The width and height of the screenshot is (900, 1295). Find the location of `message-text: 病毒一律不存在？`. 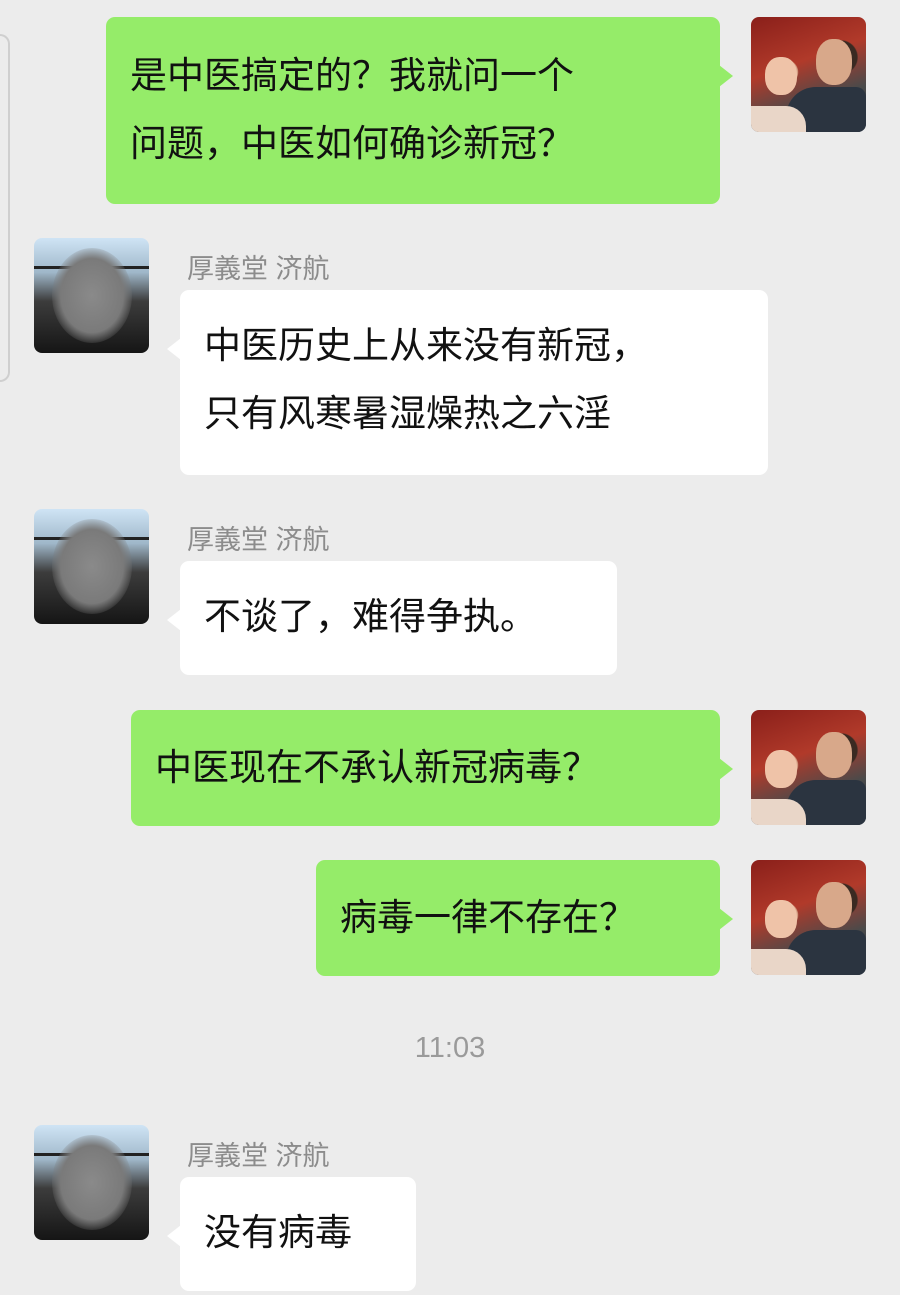

message-text: 病毒一律不存在？ is located at coordinates (488, 917).